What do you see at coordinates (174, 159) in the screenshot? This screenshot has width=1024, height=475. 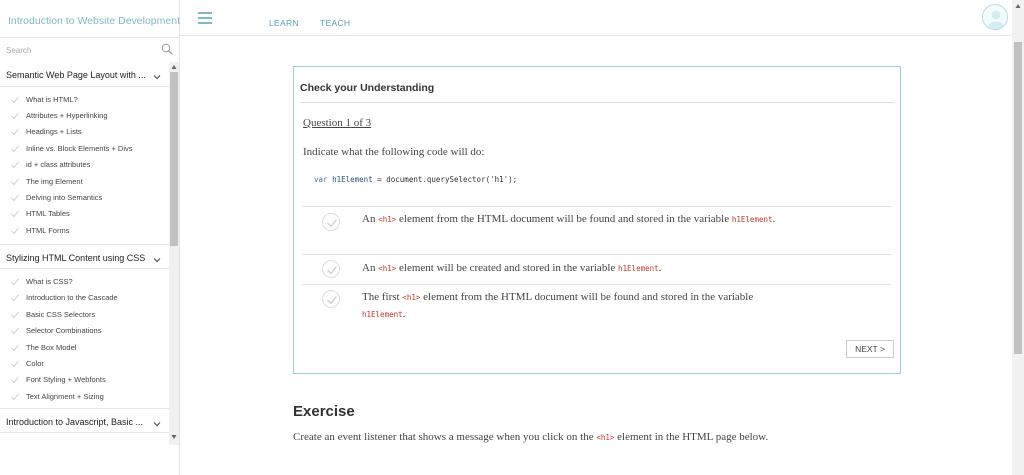 I see `sidebar-scroll-thumb` at bounding box center [174, 159].